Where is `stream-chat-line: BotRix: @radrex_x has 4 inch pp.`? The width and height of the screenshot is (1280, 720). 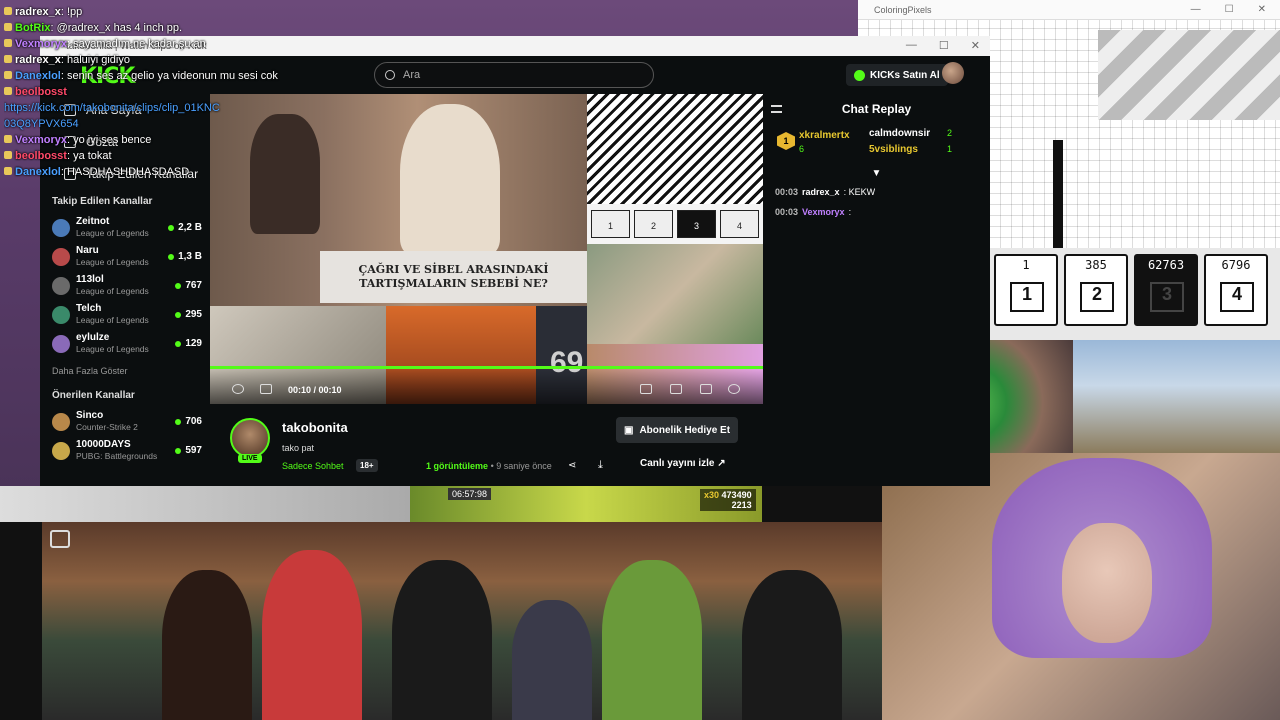 stream-chat-line: BotRix: @radrex_x has 4 inch pp. is located at coordinates (154, 28).